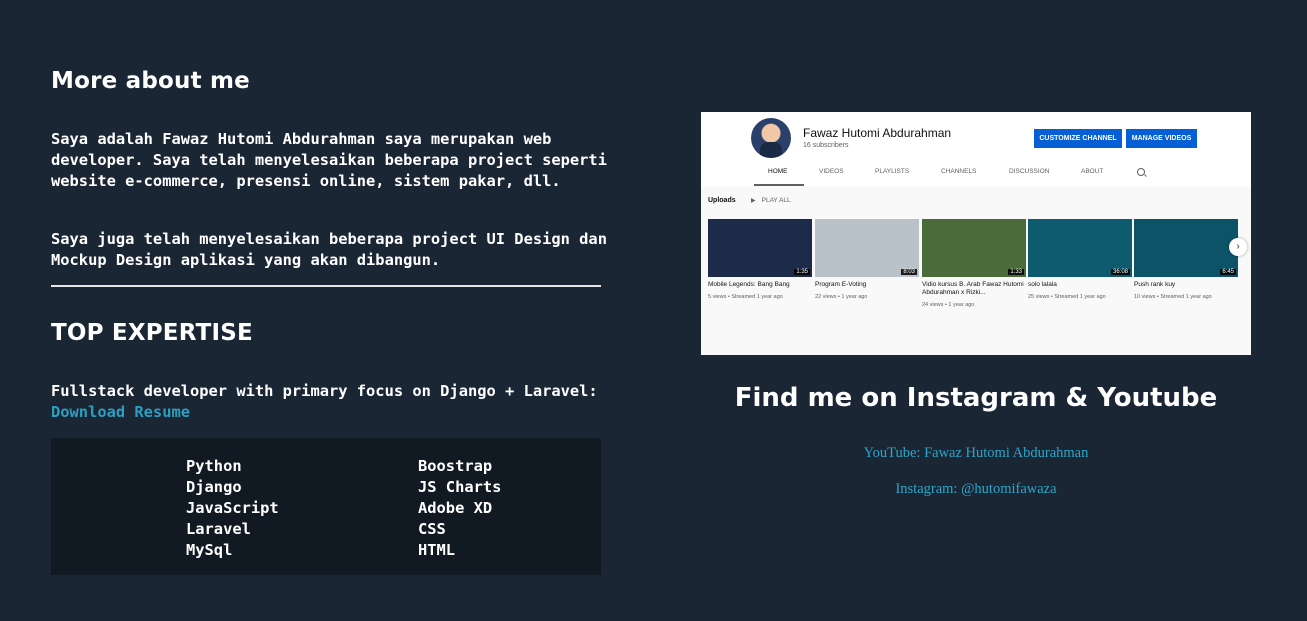 This screenshot has height=621, width=1307. Describe the element at coordinates (120, 412) in the screenshot. I see `download-resume-link: Download Resume` at that location.